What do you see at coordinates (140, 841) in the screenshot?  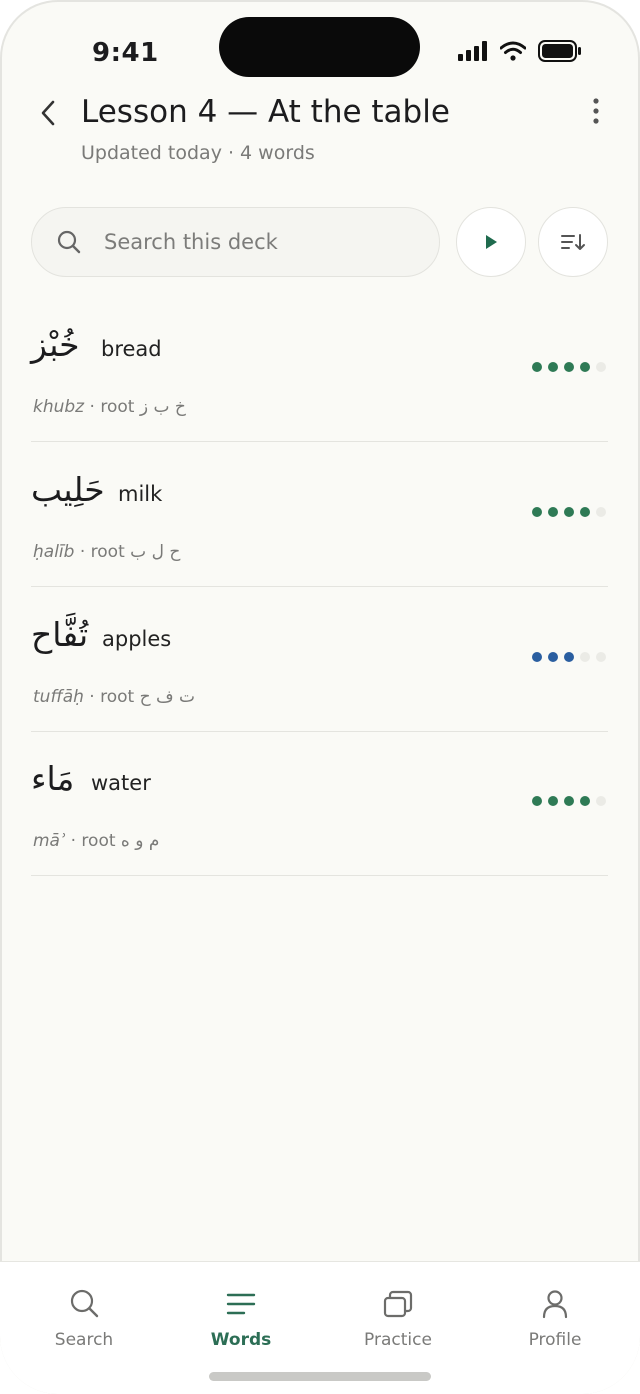 I see `word-root: م و ه` at bounding box center [140, 841].